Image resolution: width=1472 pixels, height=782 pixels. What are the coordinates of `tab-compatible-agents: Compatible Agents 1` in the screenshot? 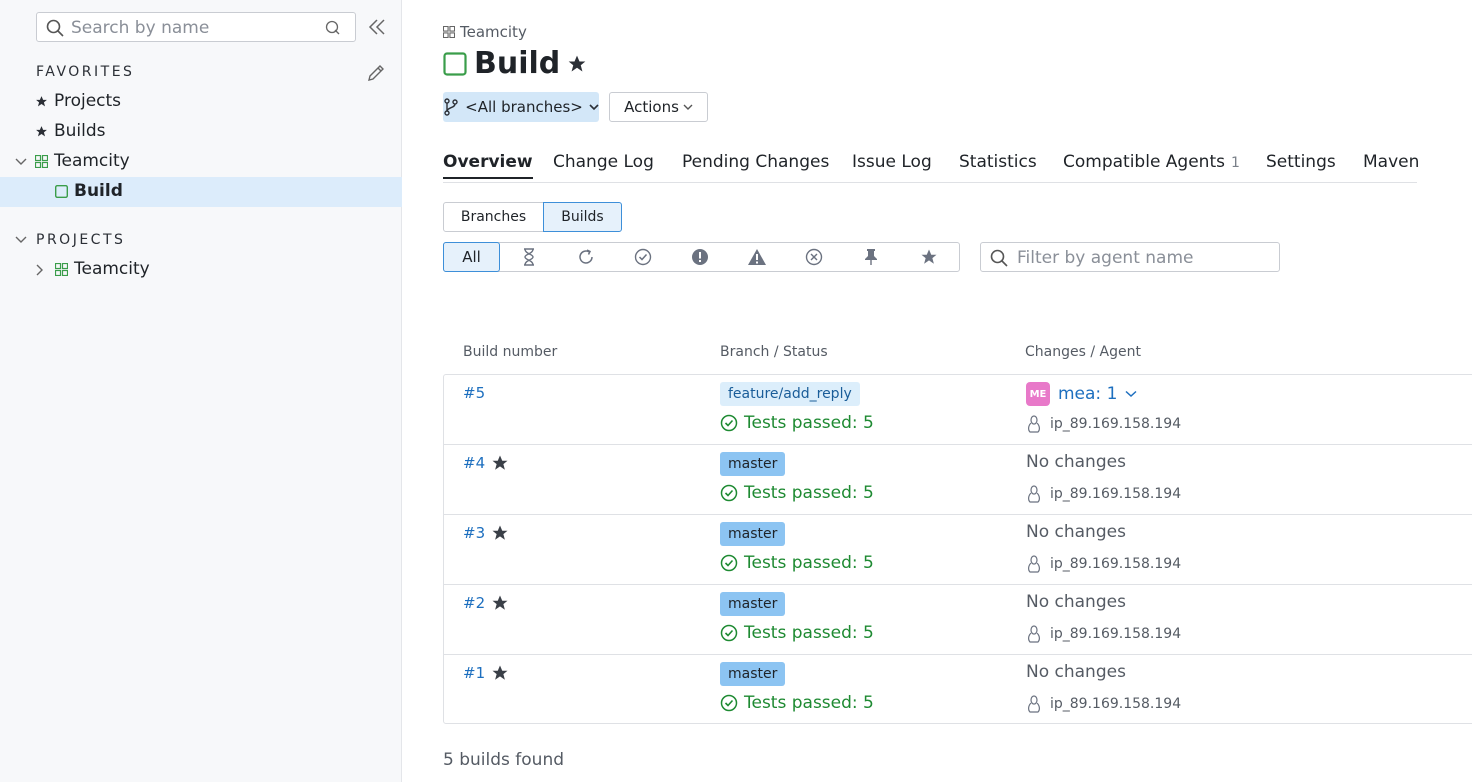 It's located at (1151, 162).